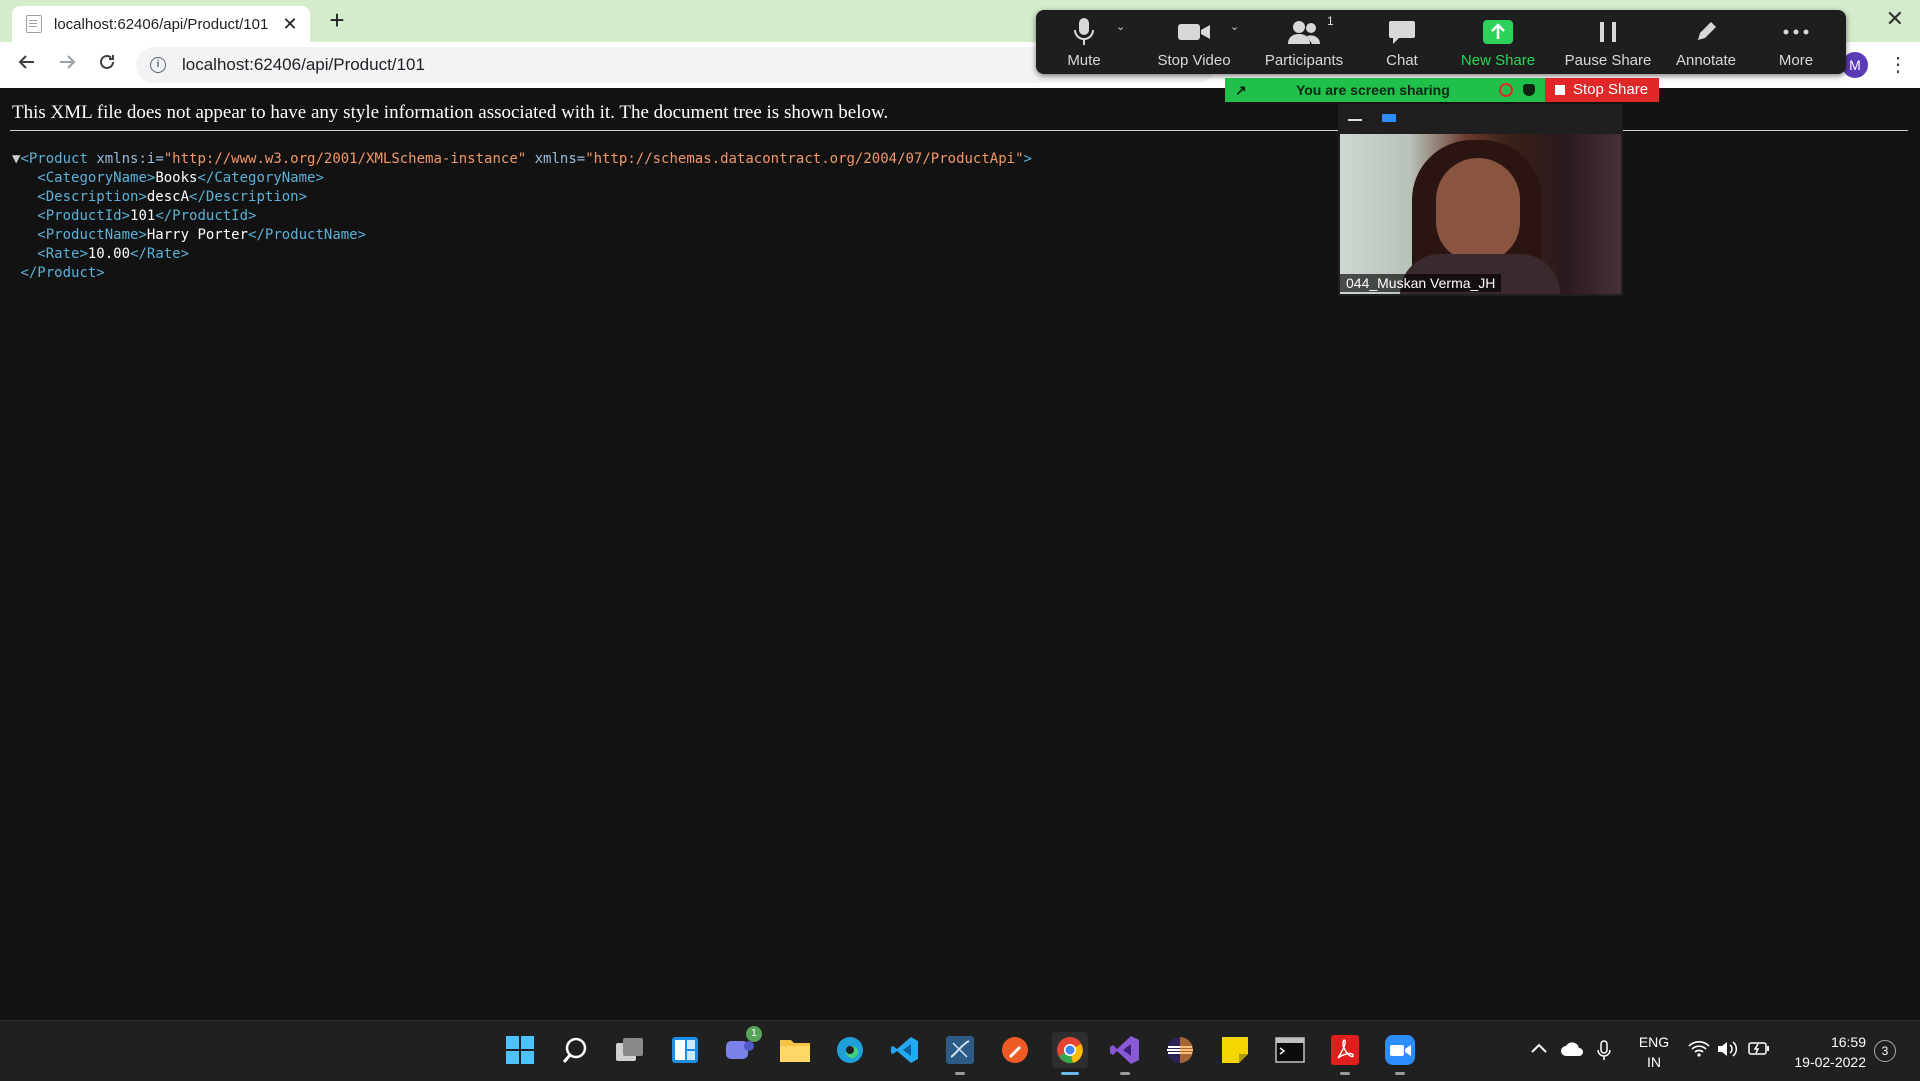  Describe the element at coordinates (1498, 32) in the screenshot. I see `share-arrow-icon` at that location.